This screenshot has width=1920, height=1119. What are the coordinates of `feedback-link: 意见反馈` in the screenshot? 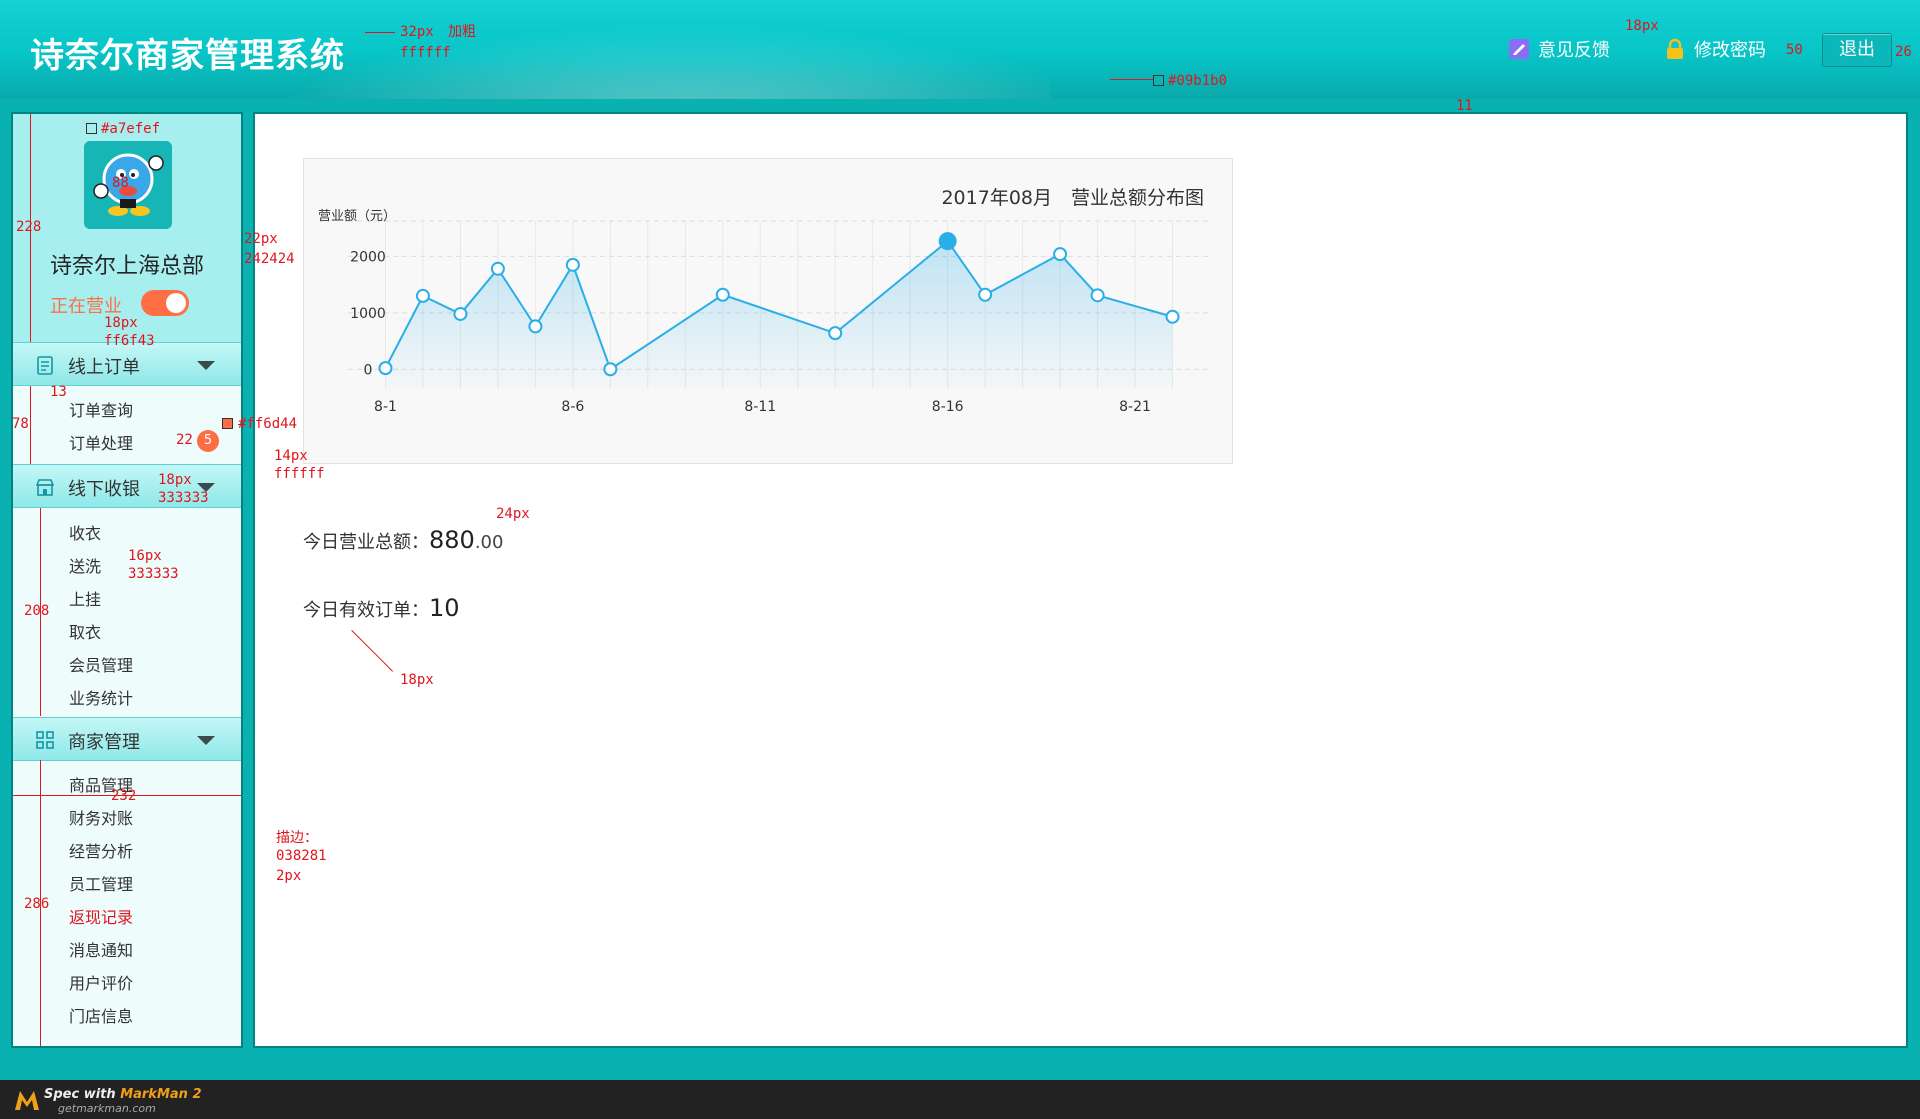 It's located at (1559, 49).